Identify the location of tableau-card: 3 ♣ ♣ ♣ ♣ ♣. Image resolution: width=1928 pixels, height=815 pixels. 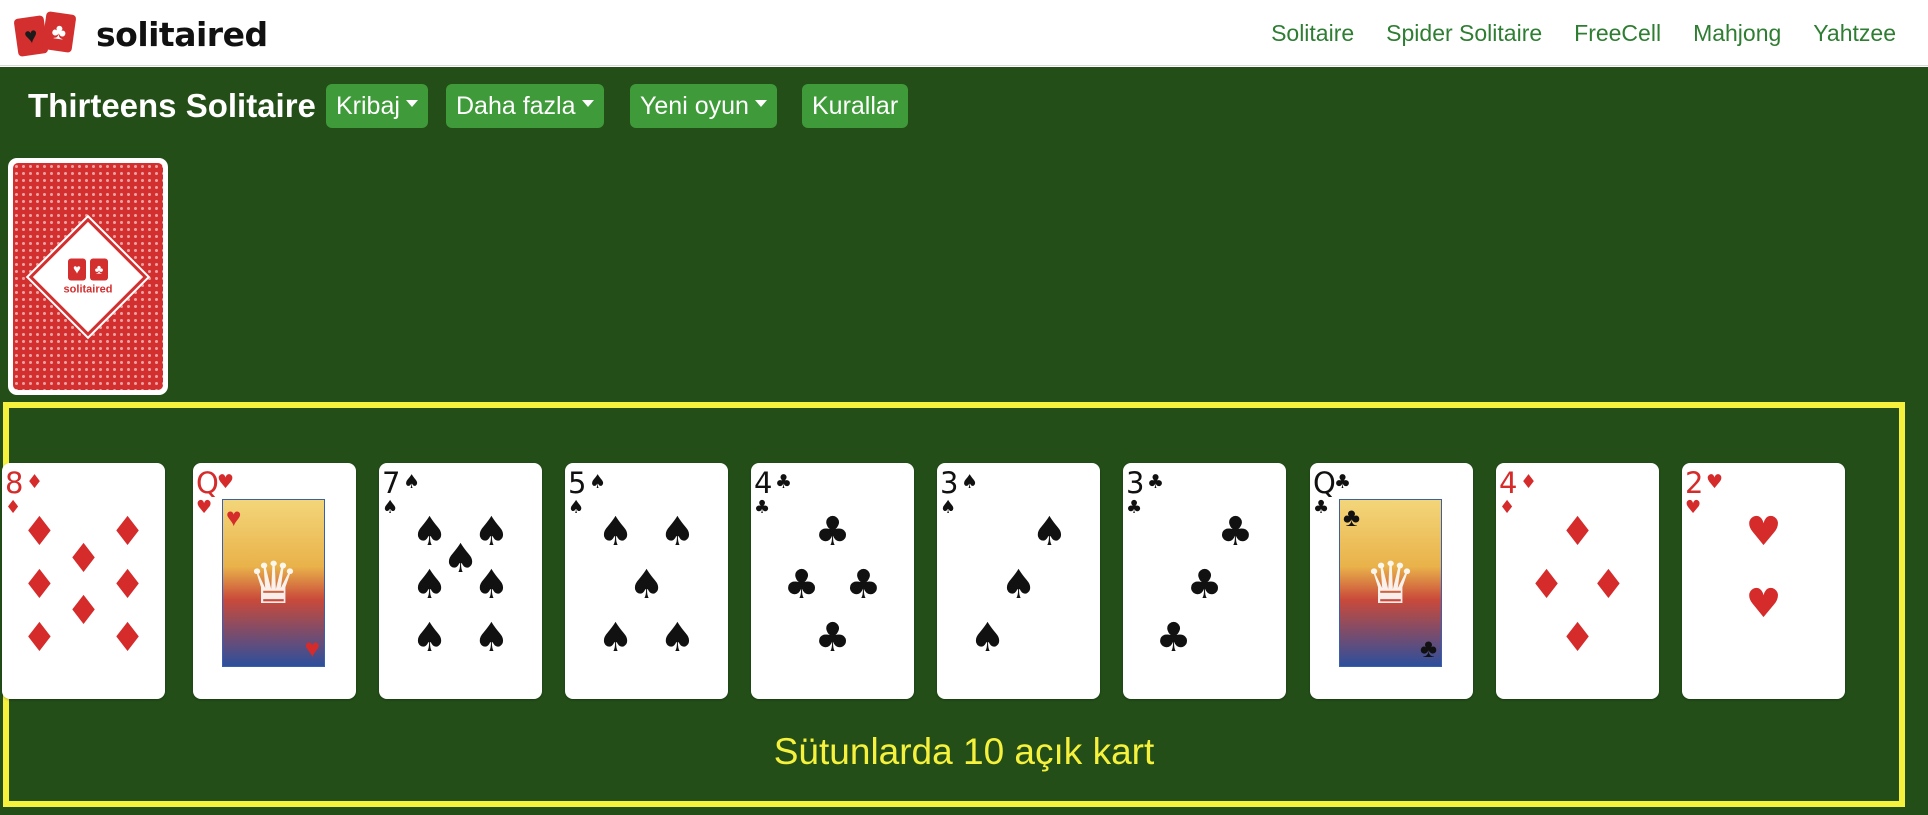
(1204, 581).